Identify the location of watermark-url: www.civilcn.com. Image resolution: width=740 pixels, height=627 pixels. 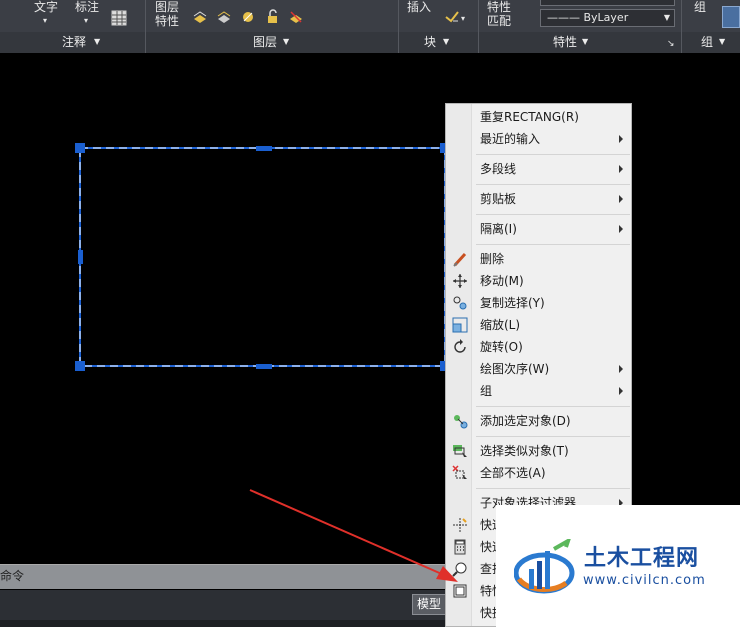
(644, 580).